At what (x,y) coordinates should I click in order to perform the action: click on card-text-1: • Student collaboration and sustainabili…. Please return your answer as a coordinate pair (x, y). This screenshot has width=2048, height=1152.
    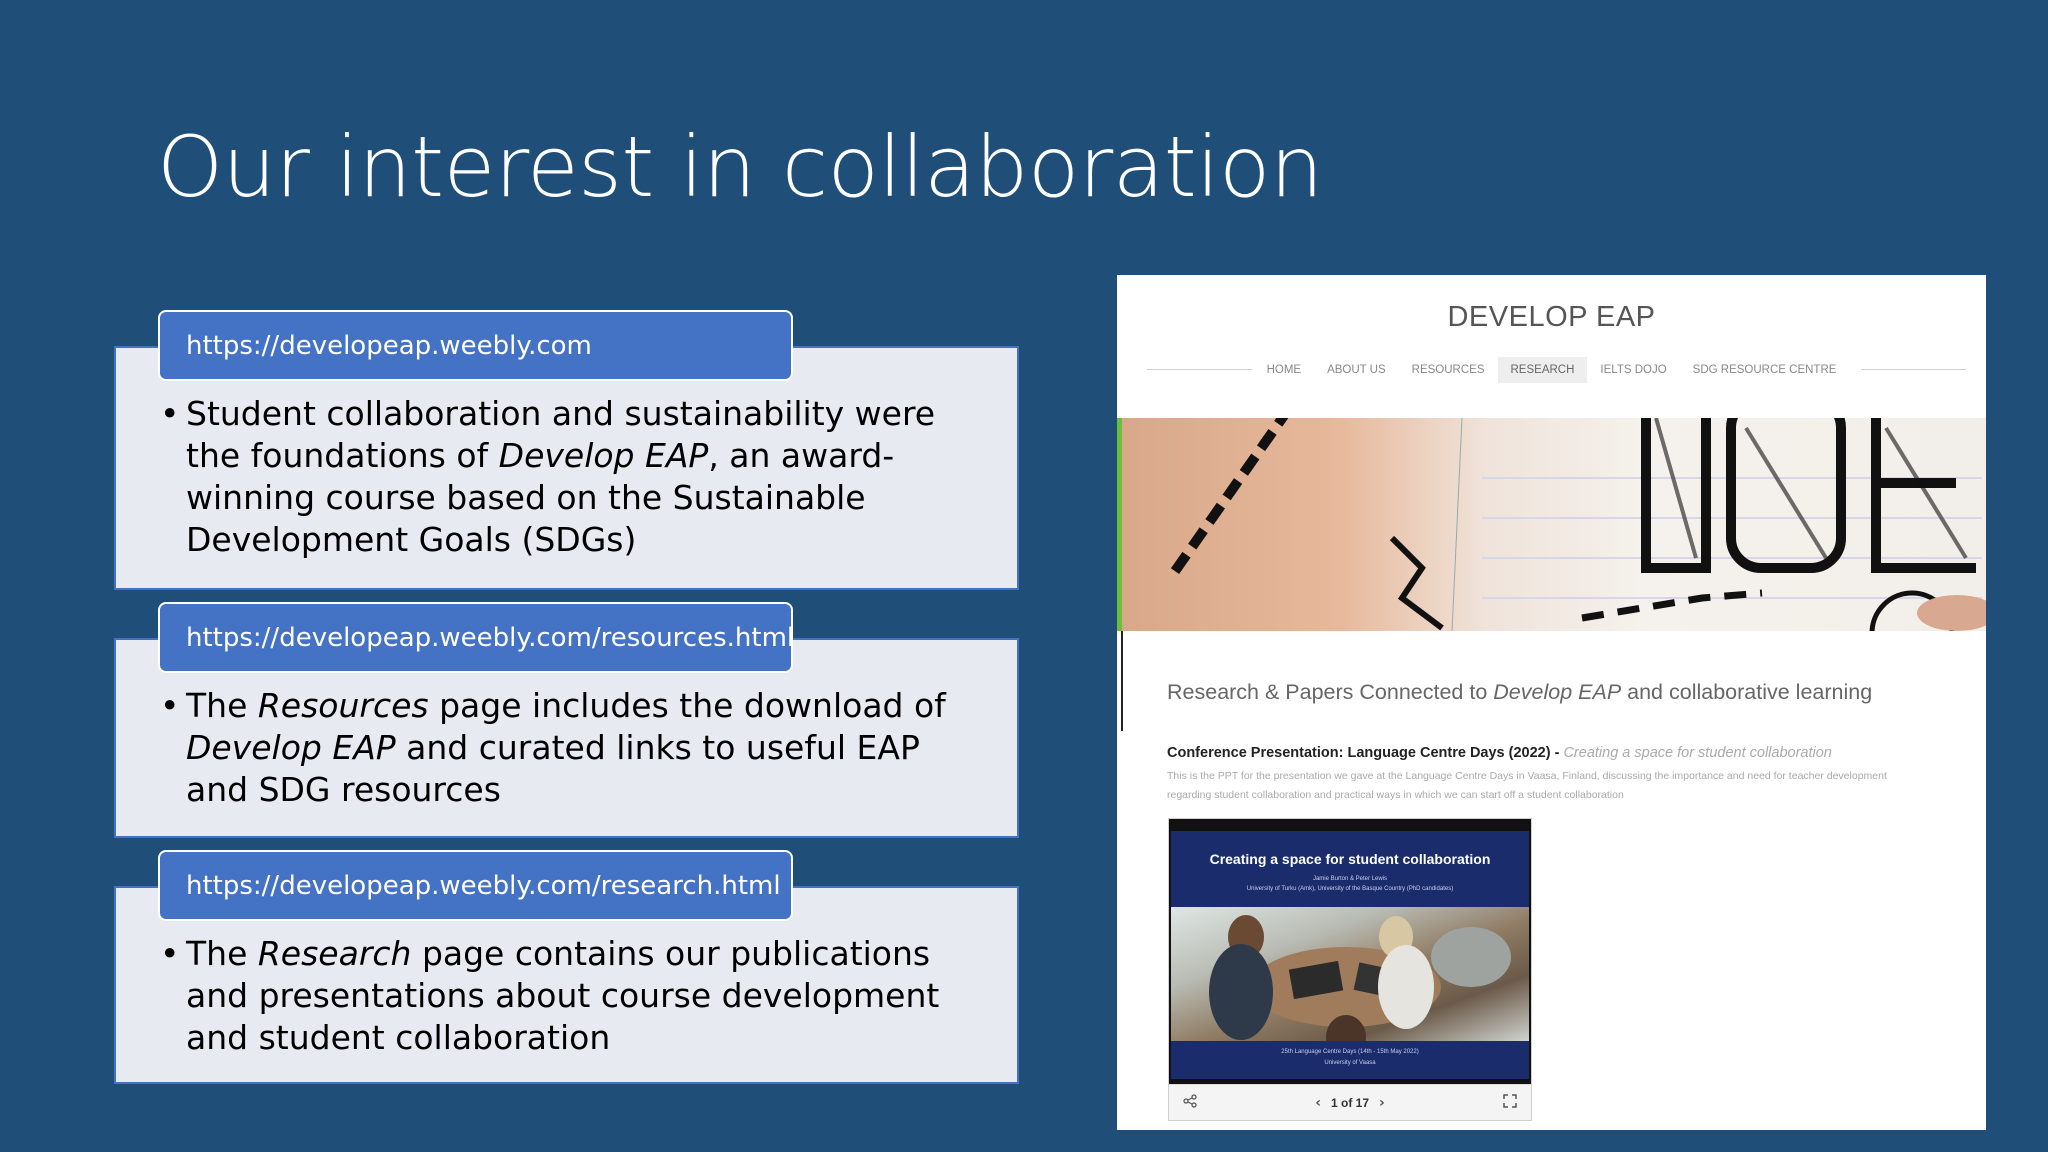
    Looking at the image, I should click on (548, 476).